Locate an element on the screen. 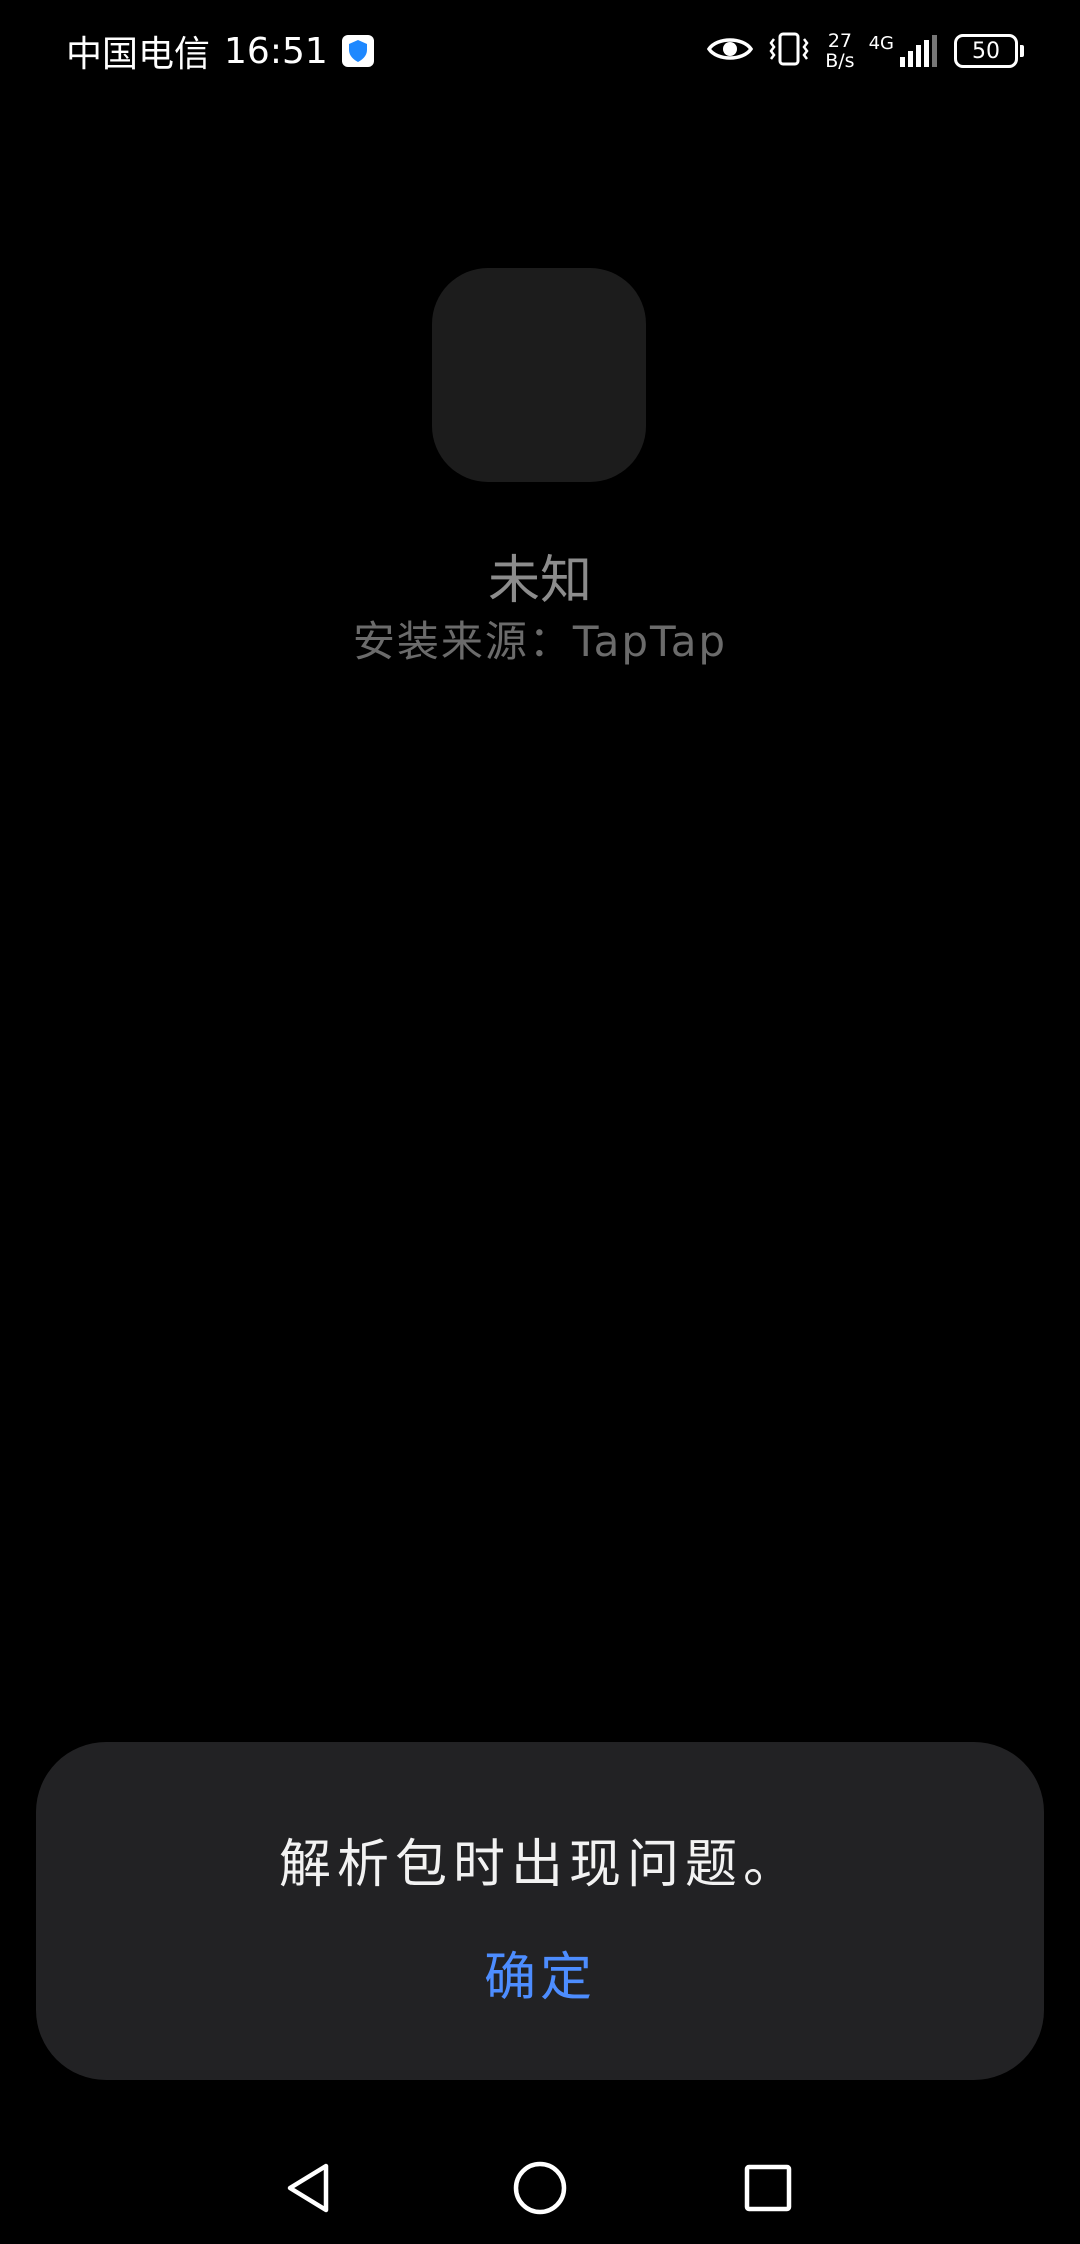  back-button is located at coordinates (309, 2190).